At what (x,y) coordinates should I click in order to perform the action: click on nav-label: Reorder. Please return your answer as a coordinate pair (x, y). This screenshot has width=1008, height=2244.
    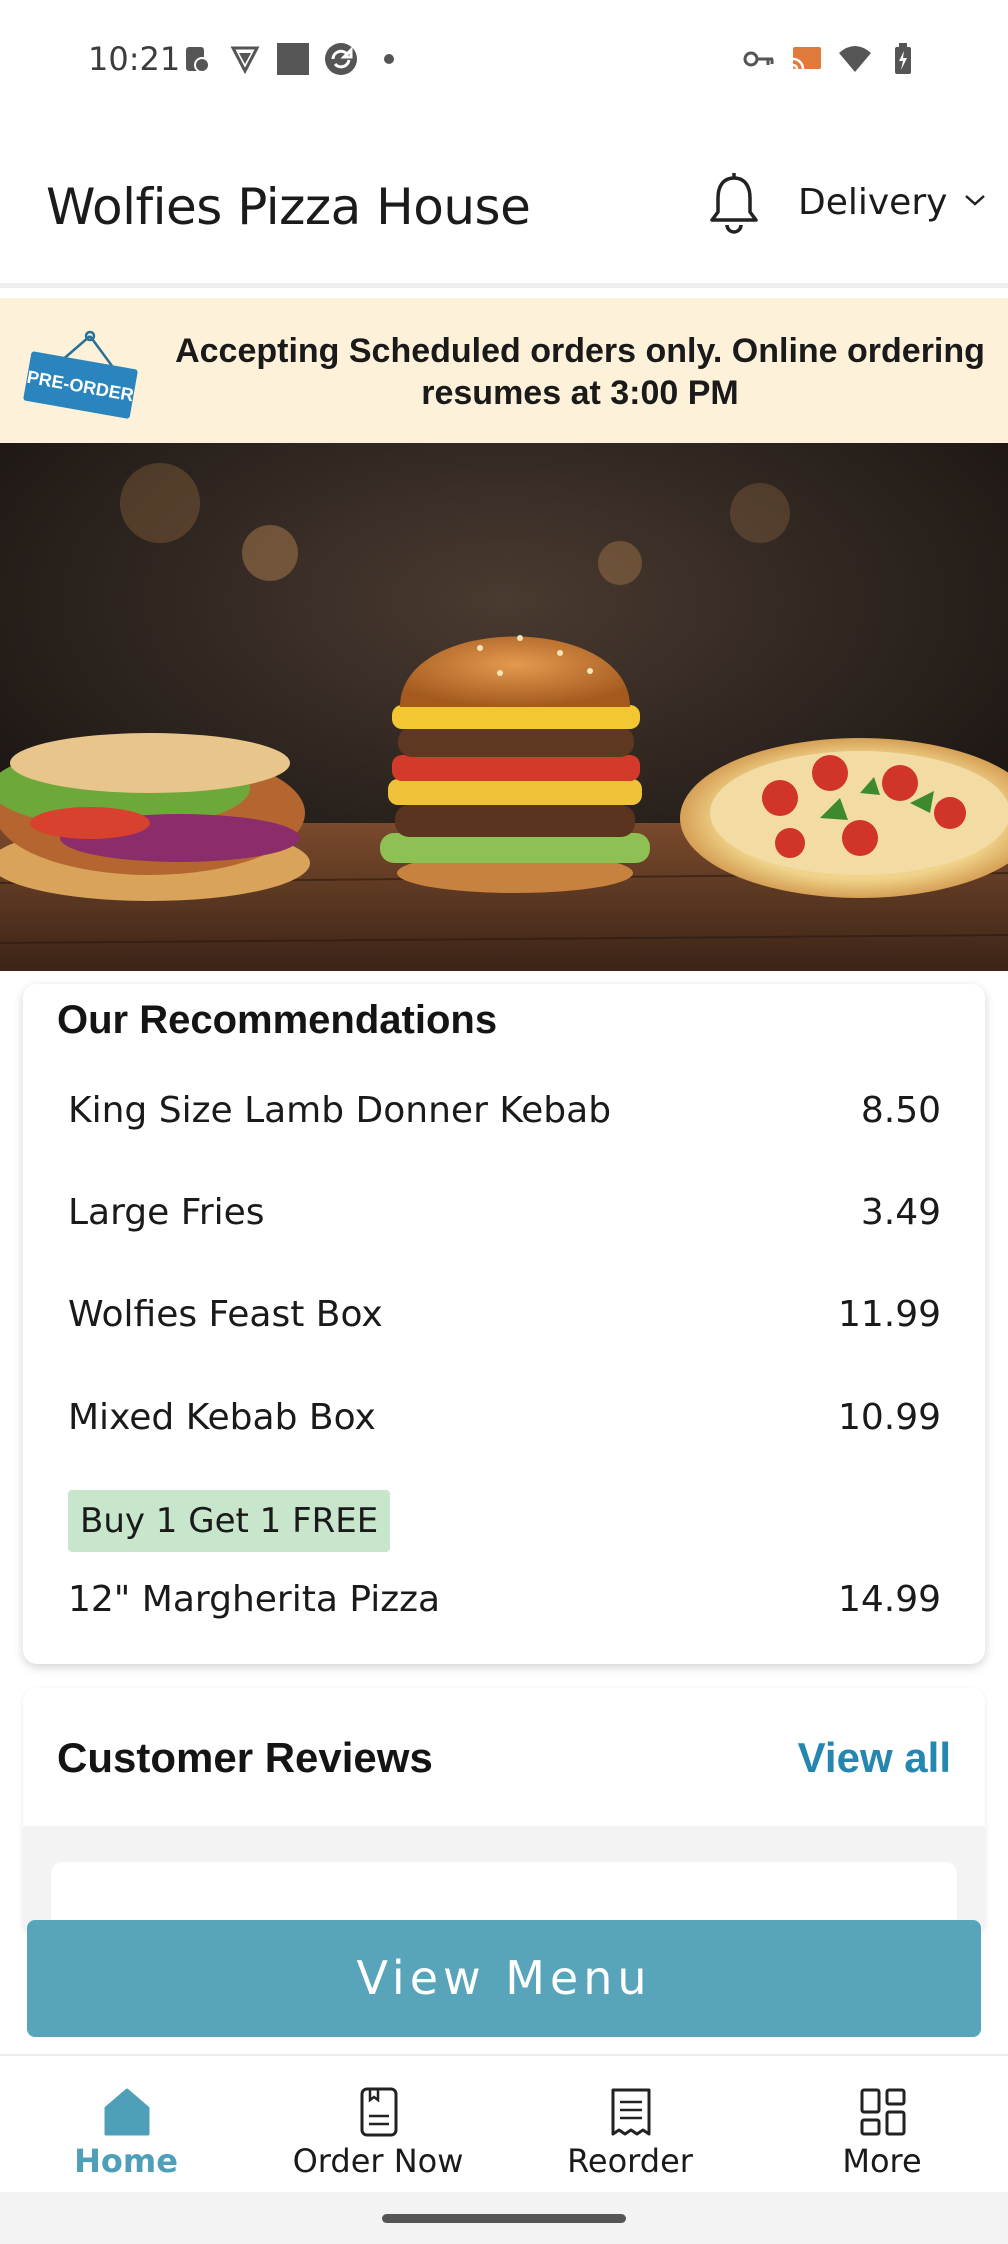
    Looking at the image, I should click on (630, 2161).